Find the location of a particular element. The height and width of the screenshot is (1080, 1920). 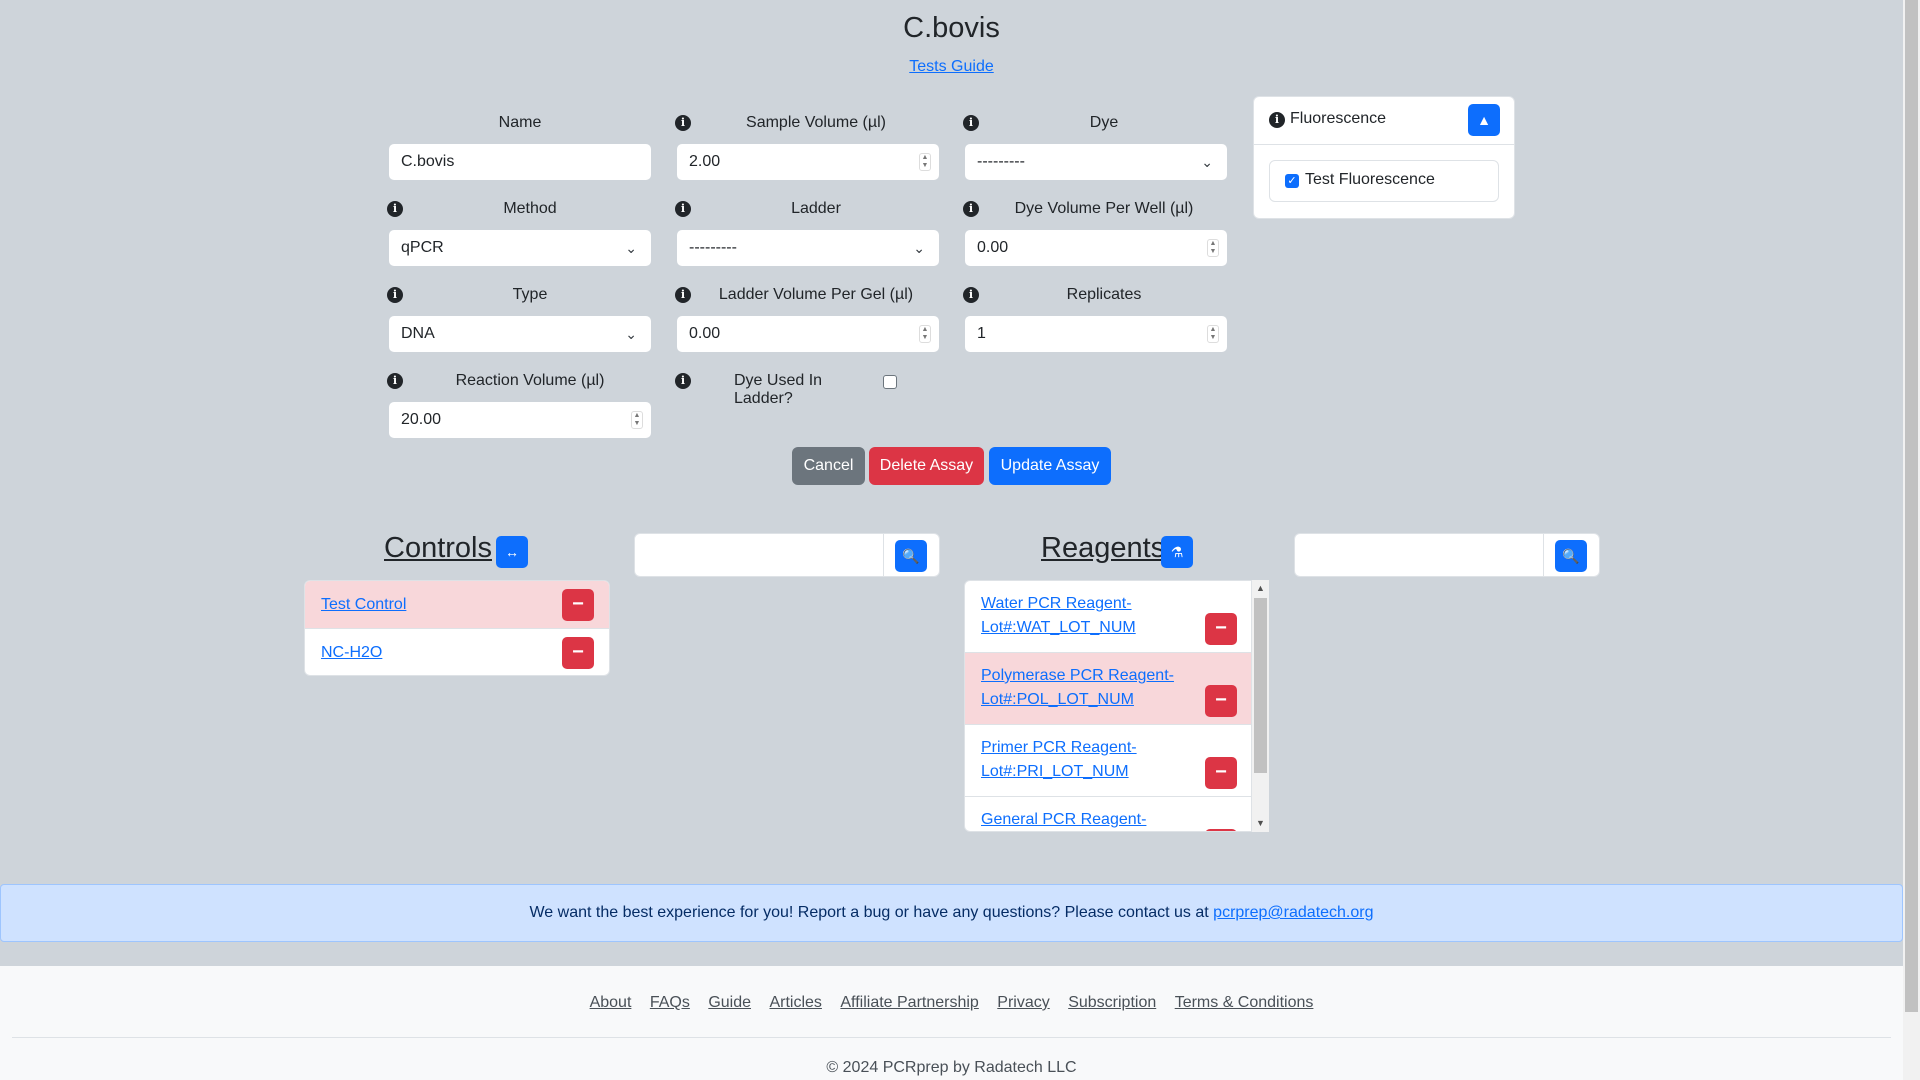

page-scrollbar-thumb is located at coordinates (1911, 506).